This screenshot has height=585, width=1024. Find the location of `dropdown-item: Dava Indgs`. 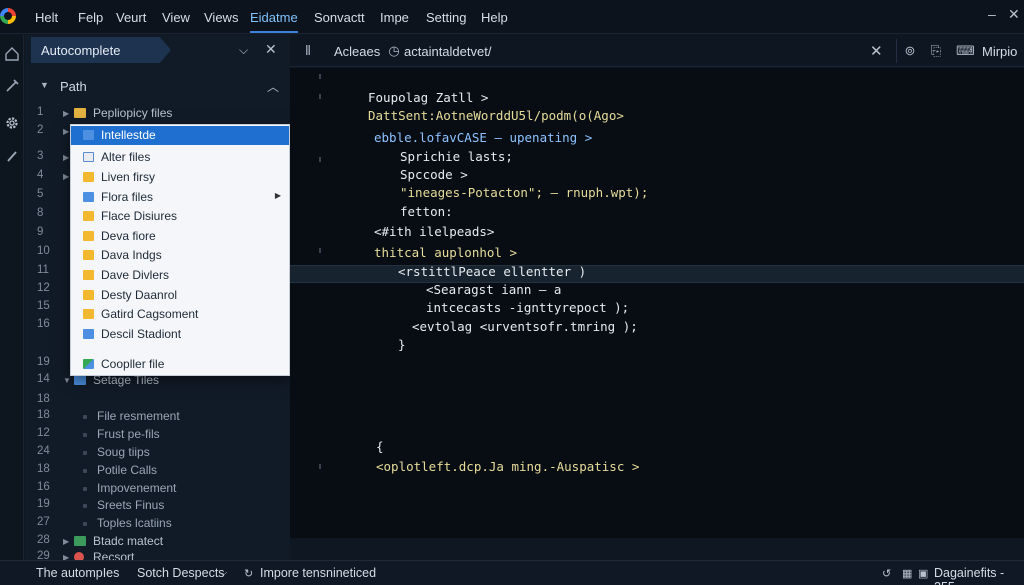

dropdown-item: Dava Indgs is located at coordinates (180, 255).